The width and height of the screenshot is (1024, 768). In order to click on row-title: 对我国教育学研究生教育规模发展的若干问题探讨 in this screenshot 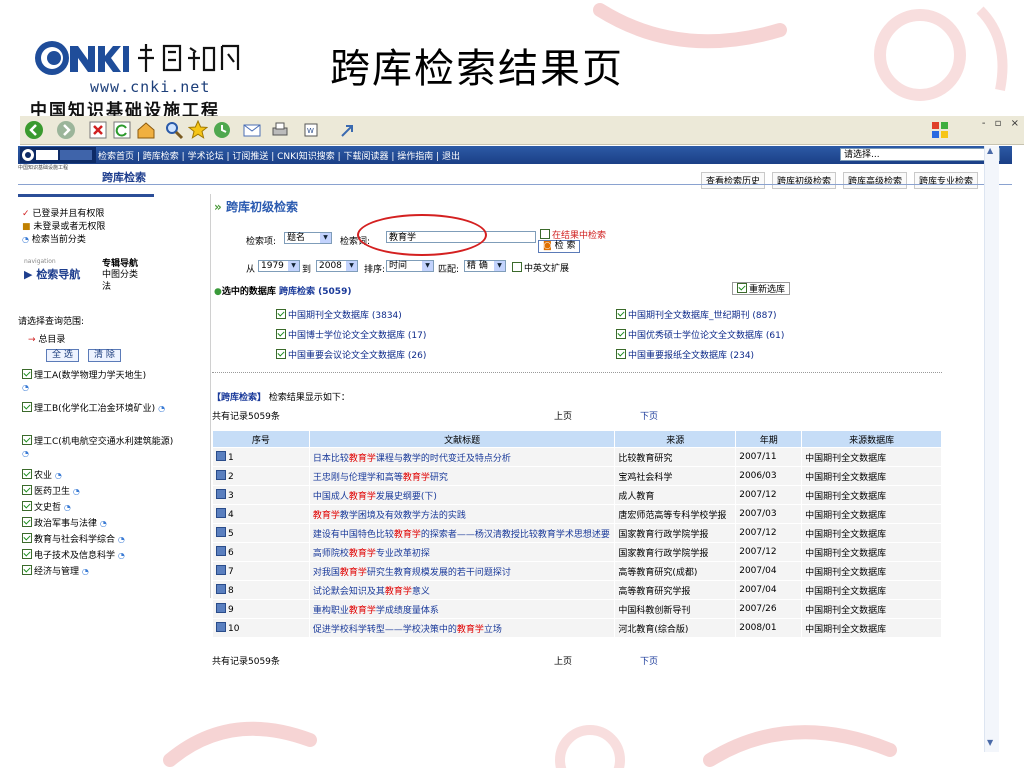, I will do `click(462, 571)`.